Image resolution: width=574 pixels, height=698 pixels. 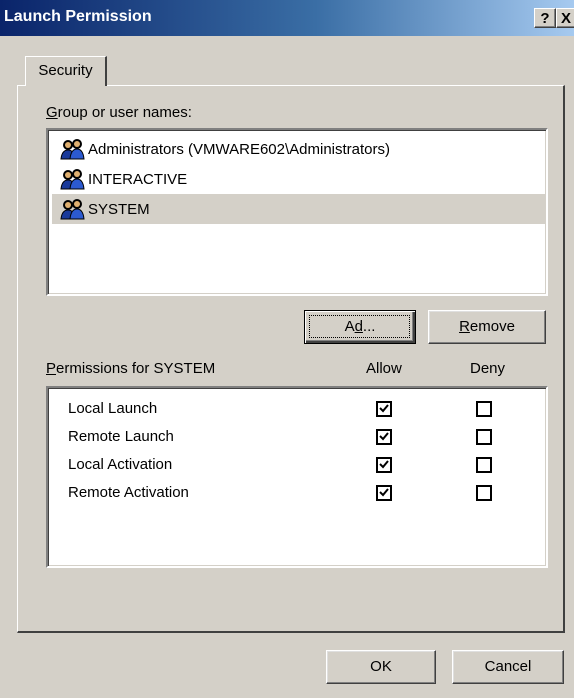 What do you see at coordinates (131, 368) in the screenshot?
I see `permissions-label: Permissions for SYSTEM` at bounding box center [131, 368].